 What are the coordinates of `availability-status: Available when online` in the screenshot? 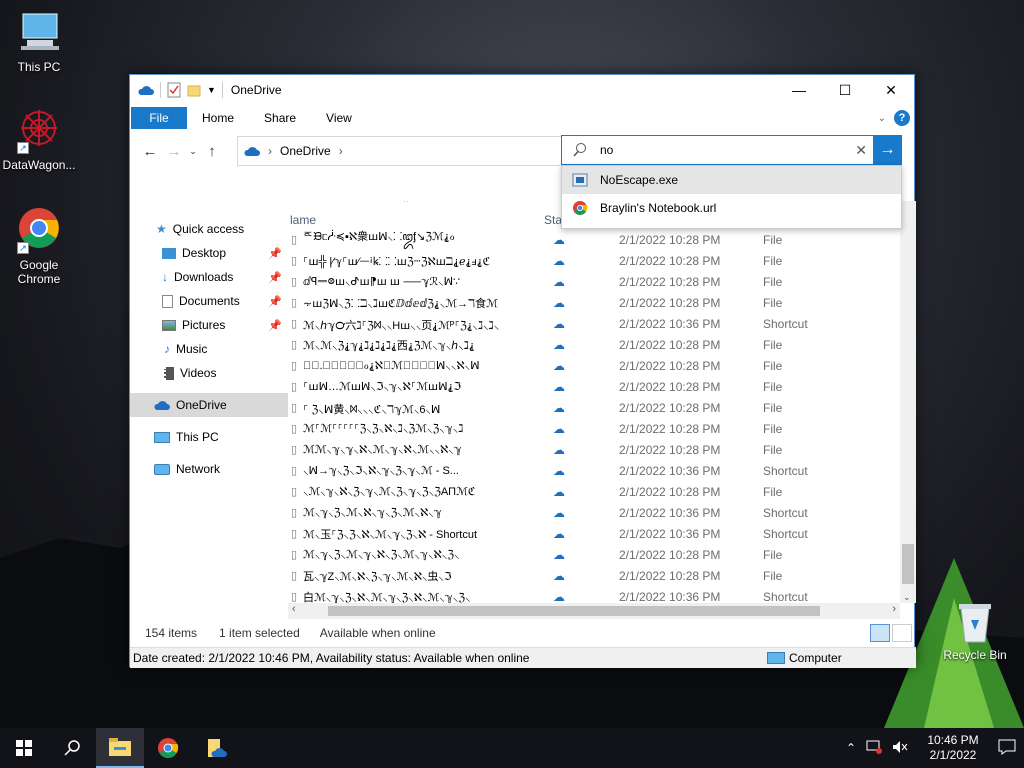 It's located at (377, 633).